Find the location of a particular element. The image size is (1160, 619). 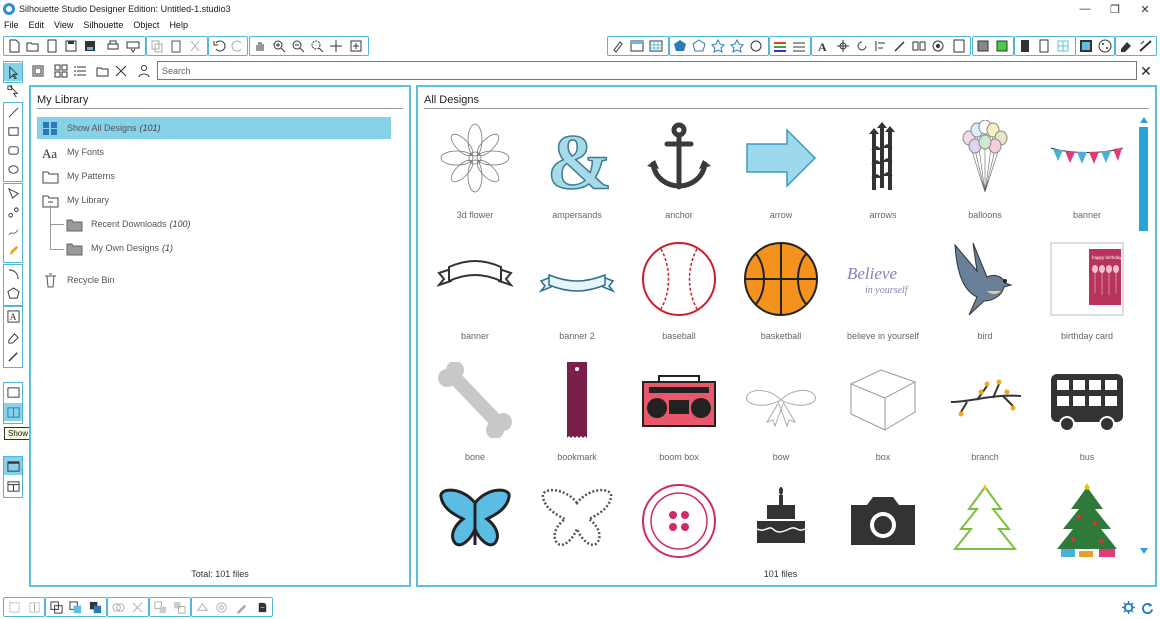

curve-tool-icon is located at coordinates (13, 212).